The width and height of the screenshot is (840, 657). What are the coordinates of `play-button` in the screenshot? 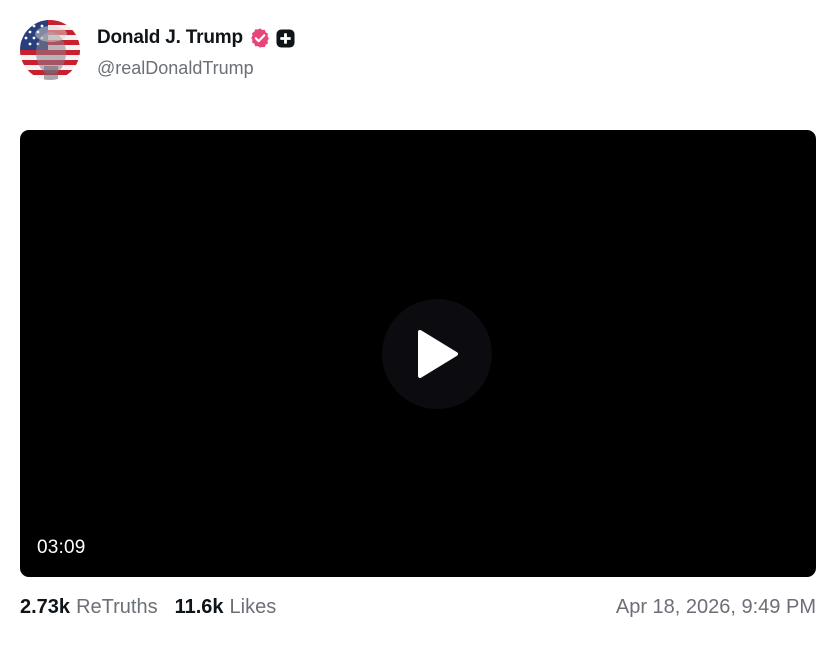 It's located at (437, 354).